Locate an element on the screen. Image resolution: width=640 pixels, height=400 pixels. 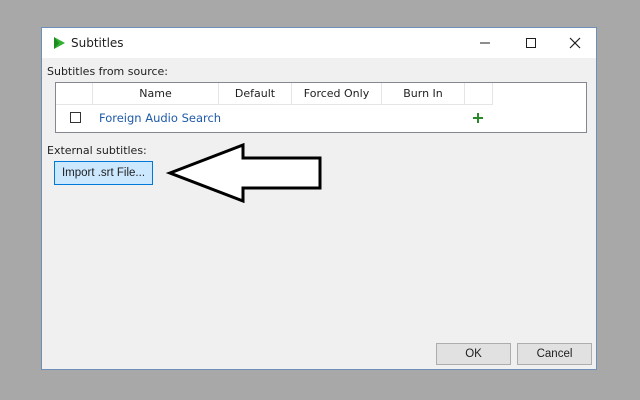
maximize-button is located at coordinates (531, 43).